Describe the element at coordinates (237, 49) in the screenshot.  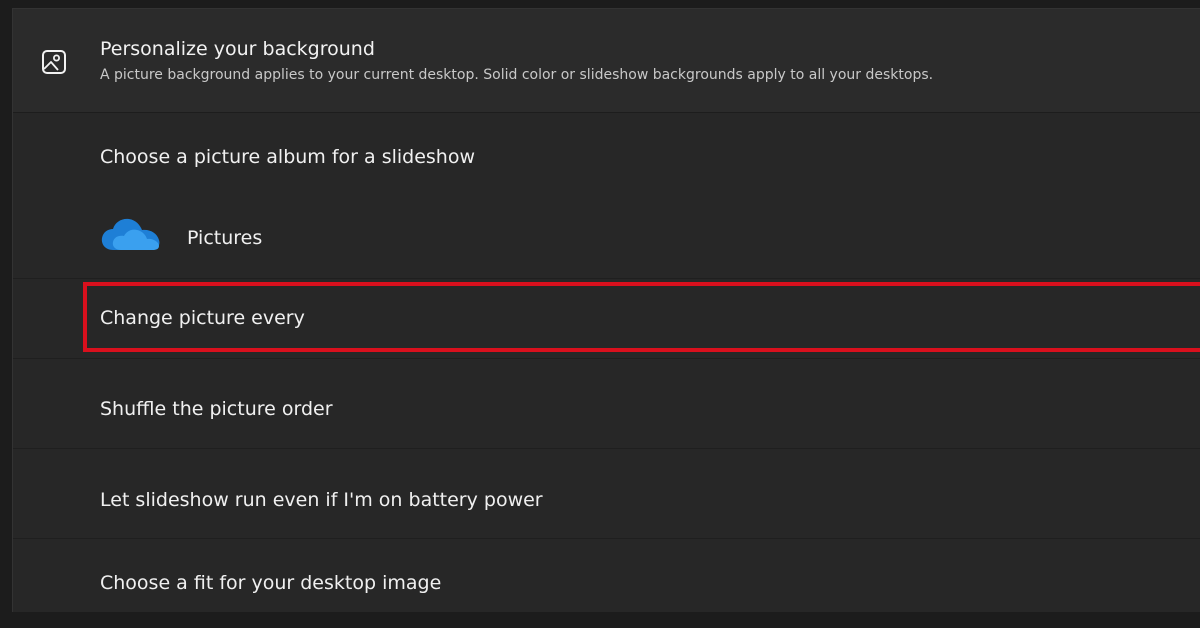
I see `header-title: Personalize your background` at that location.